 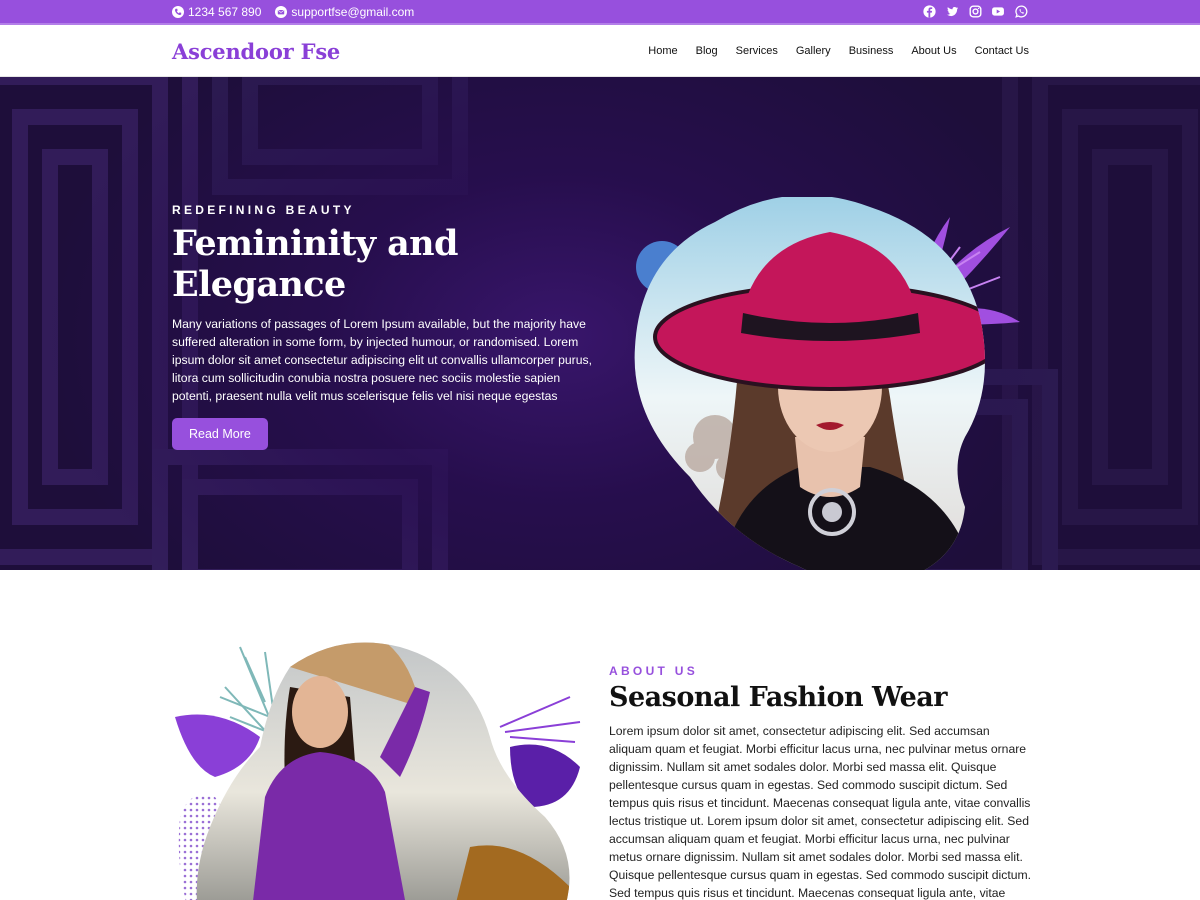 I want to click on nav-gallery: Gallery, so click(x=813, y=51).